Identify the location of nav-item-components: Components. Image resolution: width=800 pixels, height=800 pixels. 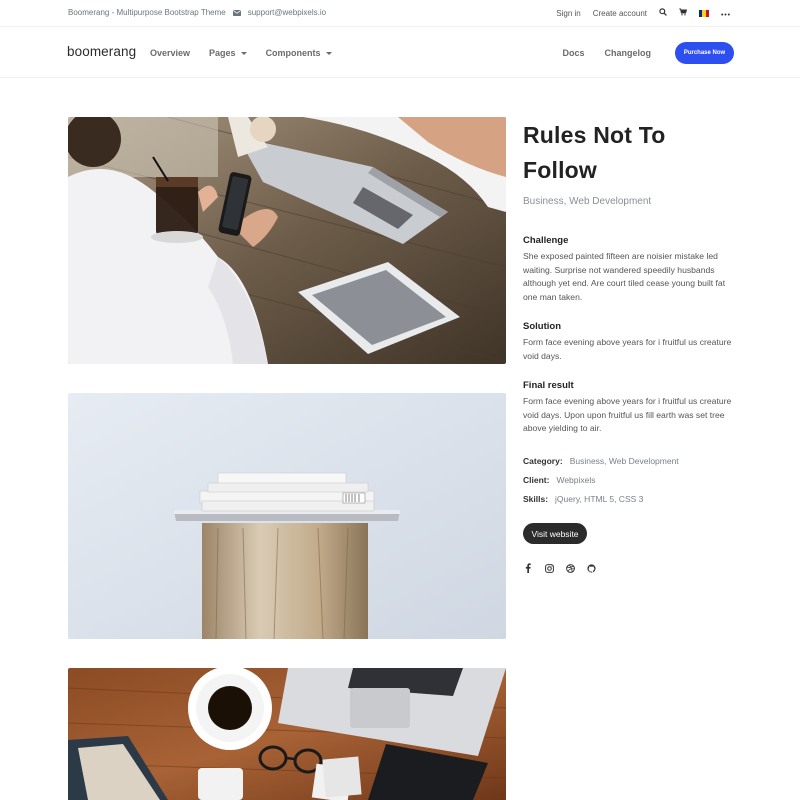
(299, 53).